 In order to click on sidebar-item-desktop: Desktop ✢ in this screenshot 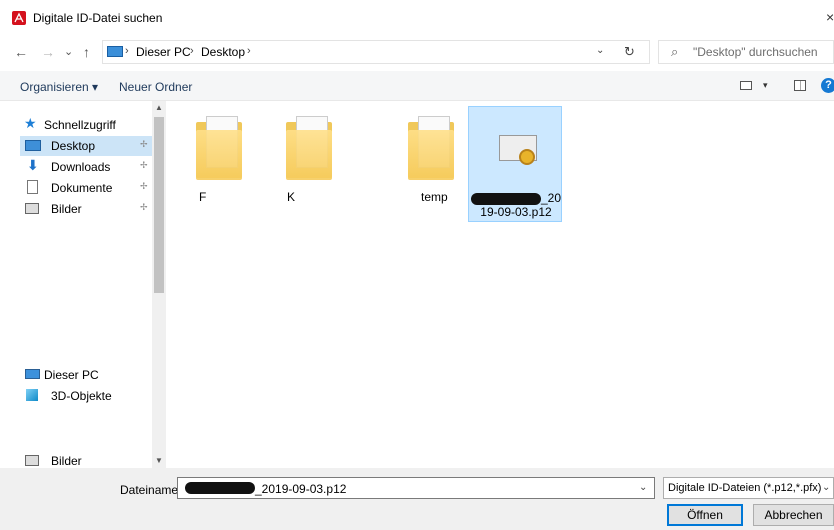, I will do `click(86, 146)`.